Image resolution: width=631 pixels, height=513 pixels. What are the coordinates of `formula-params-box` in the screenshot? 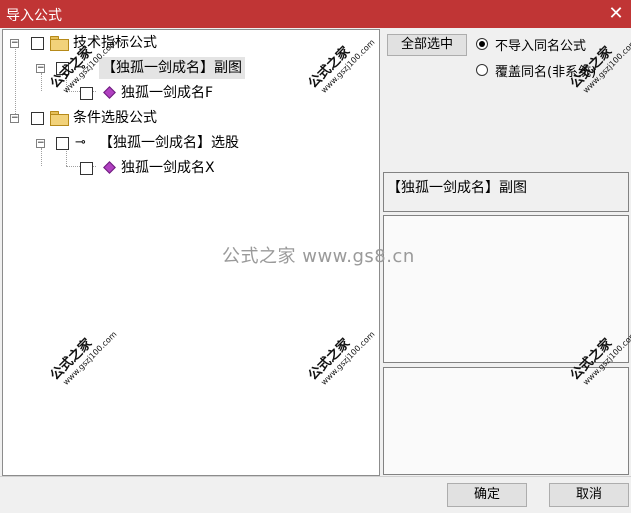 It's located at (506, 421).